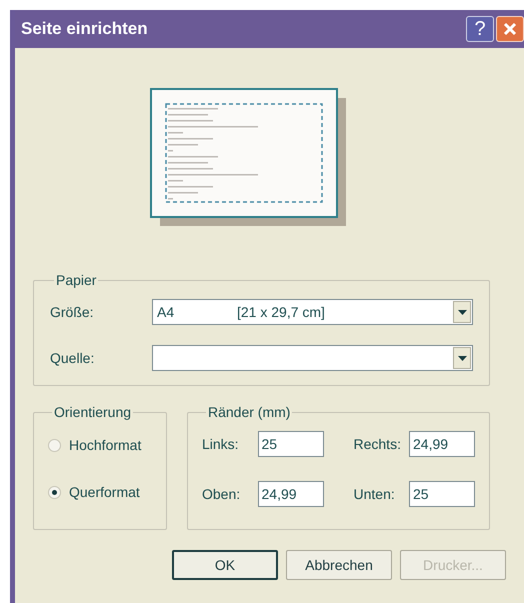 This screenshot has height=603, width=524. What do you see at coordinates (281, 312) in the screenshot?
I see `dropdown-value-detail: [21 x 29,7 cm]` at bounding box center [281, 312].